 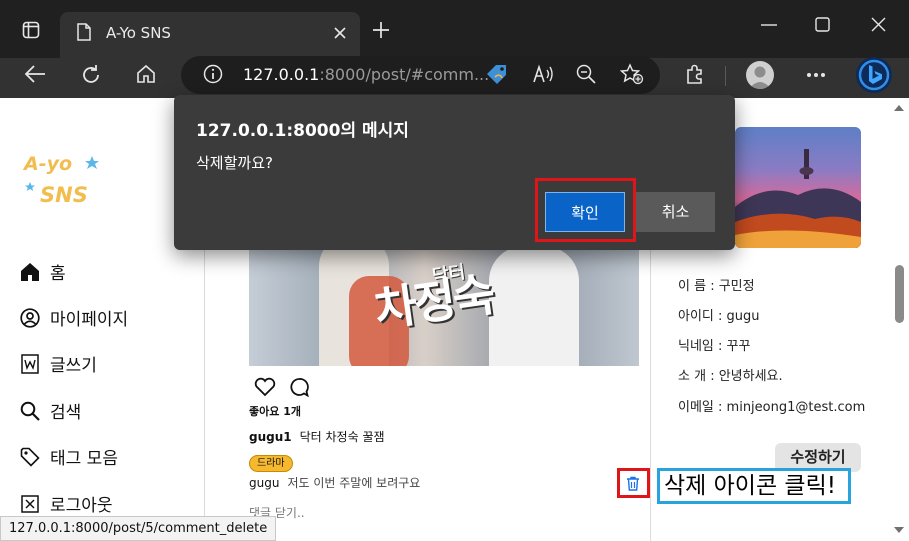 I want to click on refresh-icon, so click(x=91, y=75).